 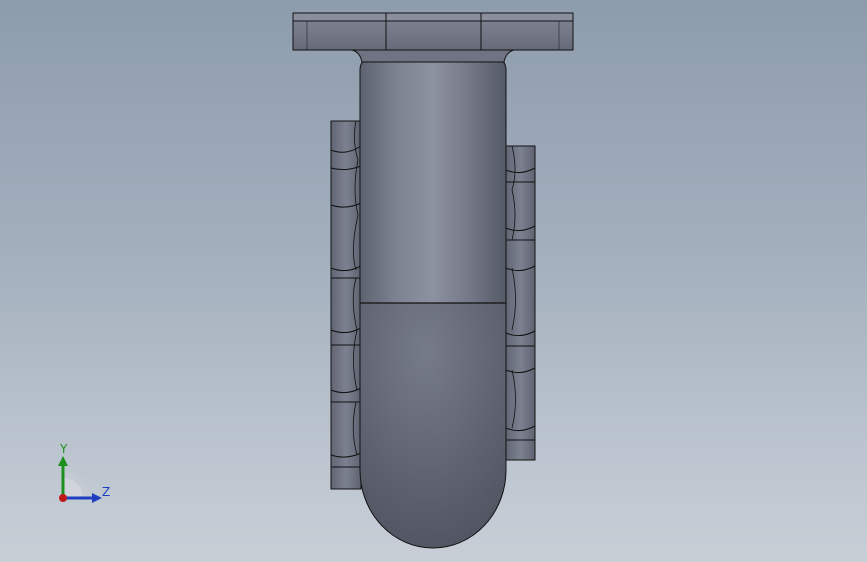 I want to click on z-axis-label: Z, so click(x=106, y=492).